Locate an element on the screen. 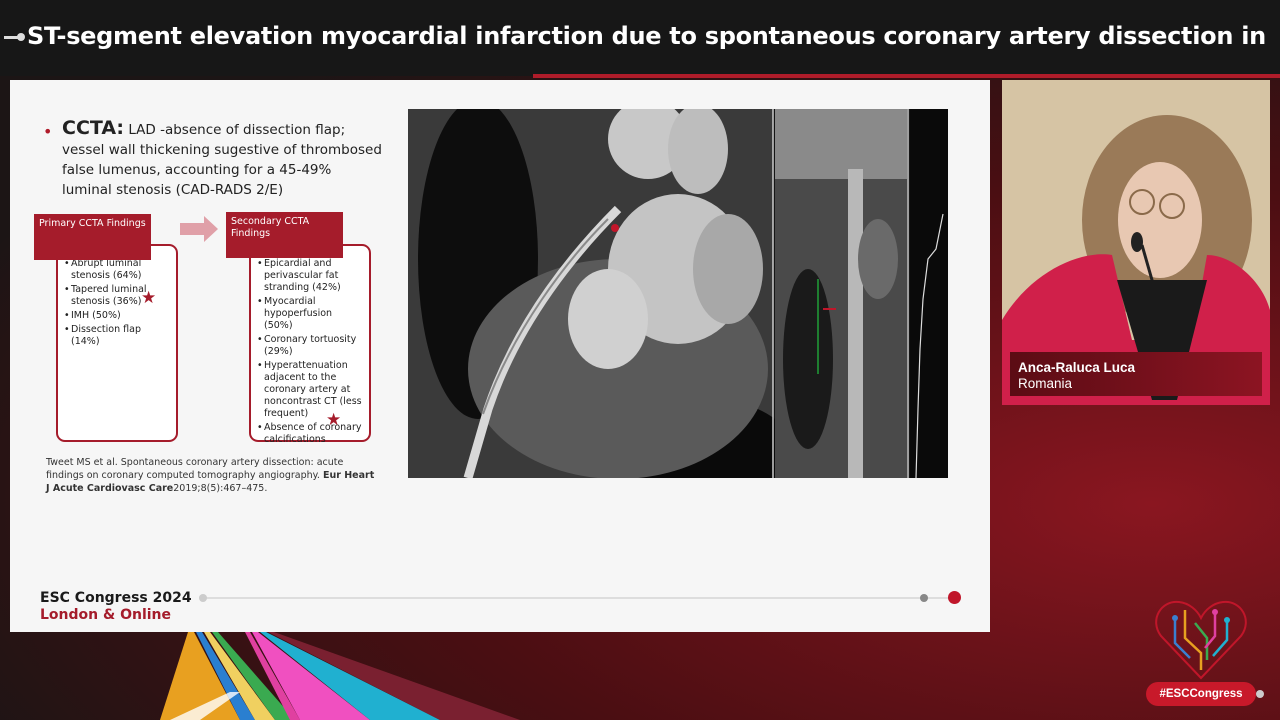 The width and height of the screenshot is (1280, 720). decorative-stripes is located at coordinates (340, 676).